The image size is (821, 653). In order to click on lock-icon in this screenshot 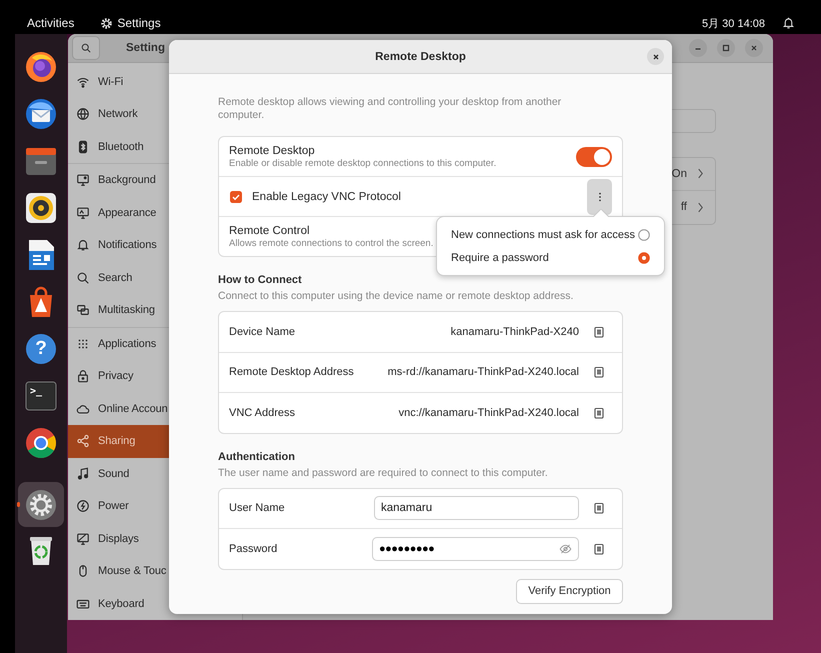, I will do `click(83, 376)`.